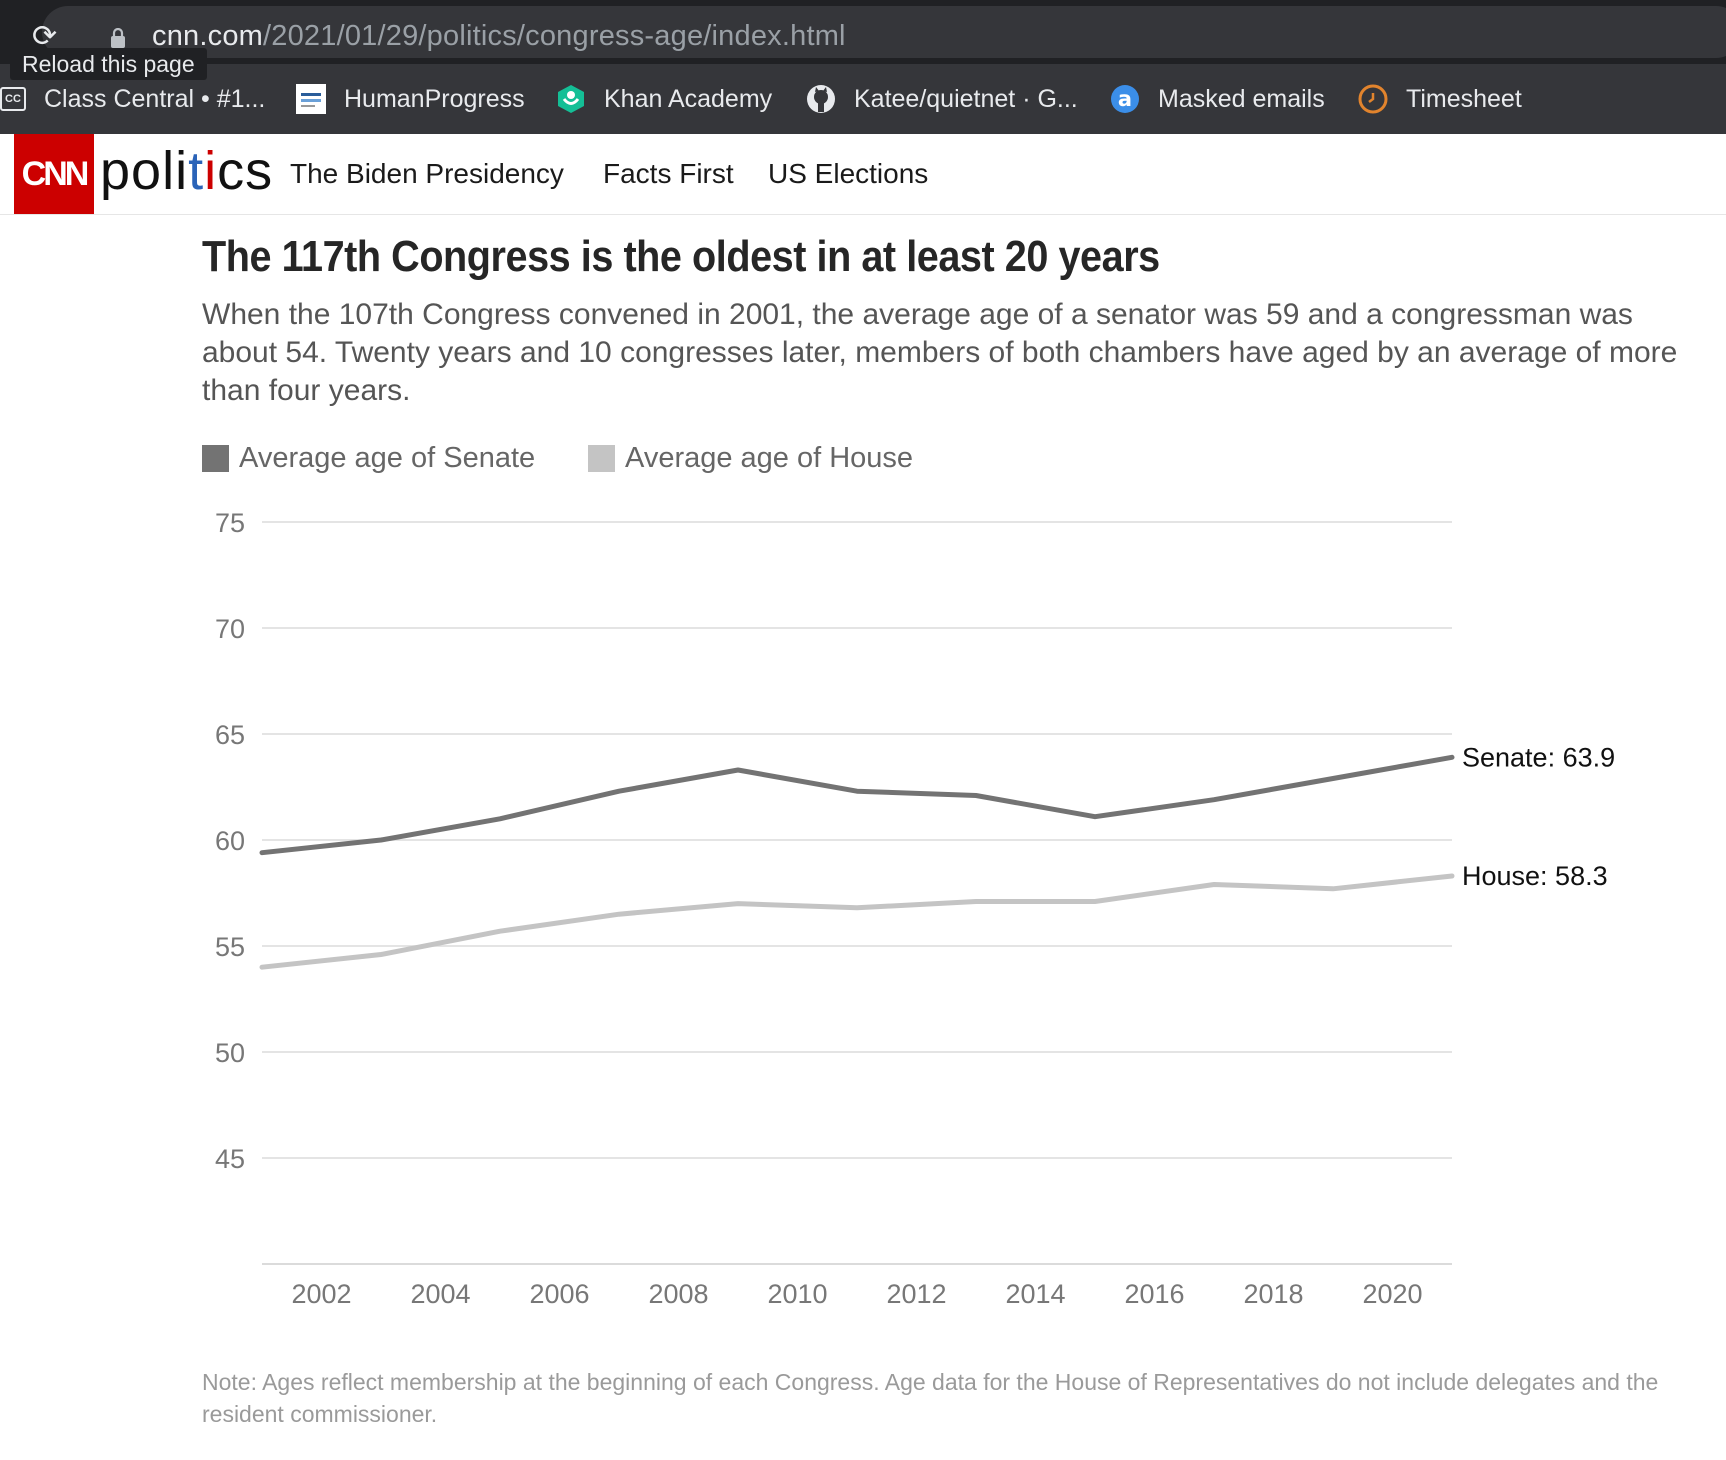 The width and height of the screenshot is (1726, 1460). I want to click on y-tick-label: 50, so click(230, 1053).